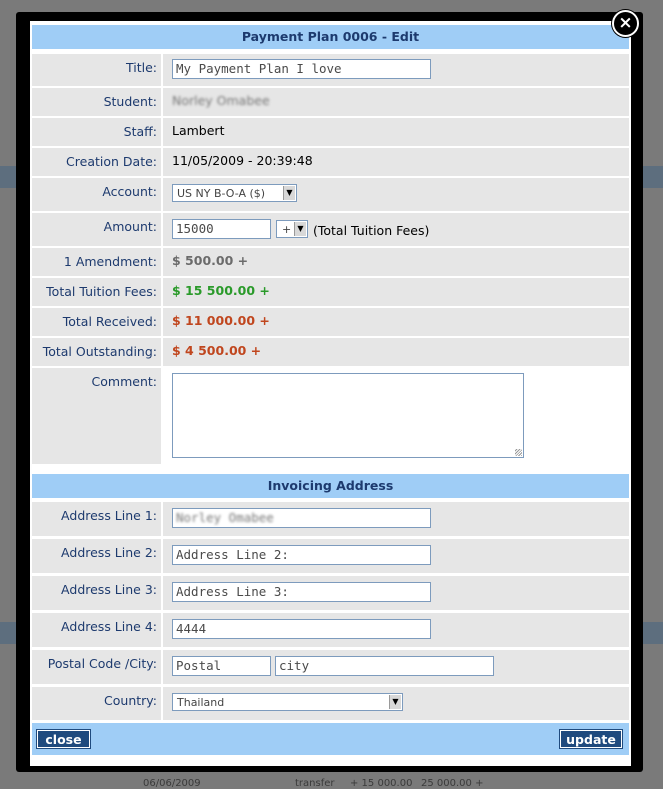 Image resolution: width=663 pixels, height=789 pixels. What do you see at coordinates (287, 702) in the screenshot?
I see `country-select: Thailand ▼` at bounding box center [287, 702].